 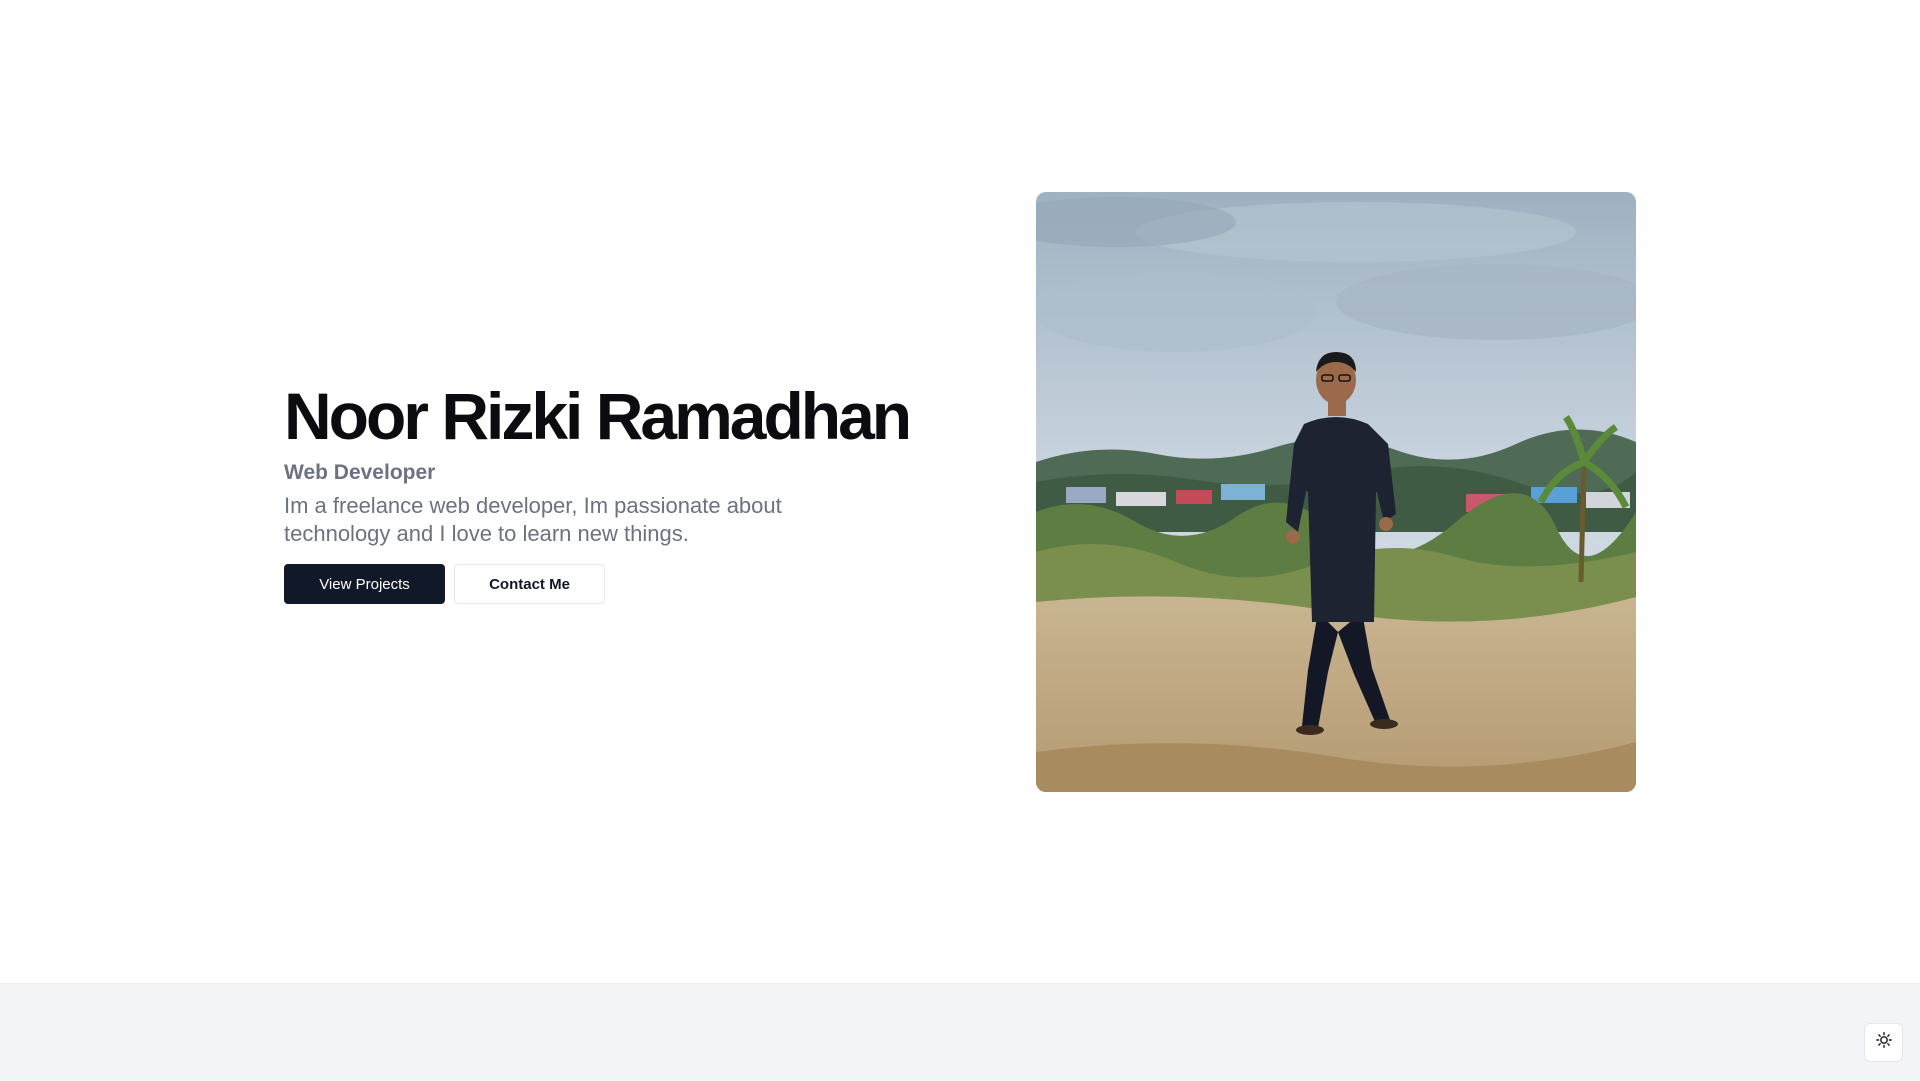 I want to click on hero-actions: View Projects Contact Me, so click(x=604, y=584).